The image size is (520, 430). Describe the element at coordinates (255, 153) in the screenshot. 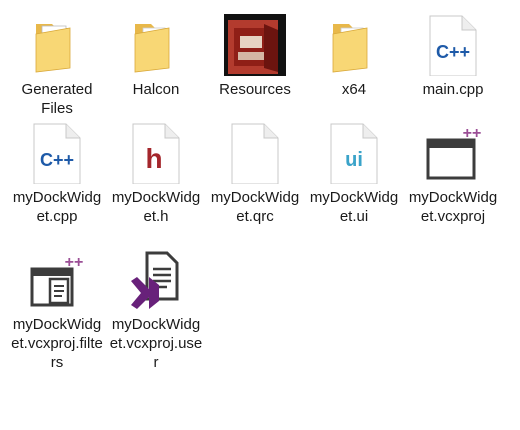

I see `blank-file-icon` at that location.